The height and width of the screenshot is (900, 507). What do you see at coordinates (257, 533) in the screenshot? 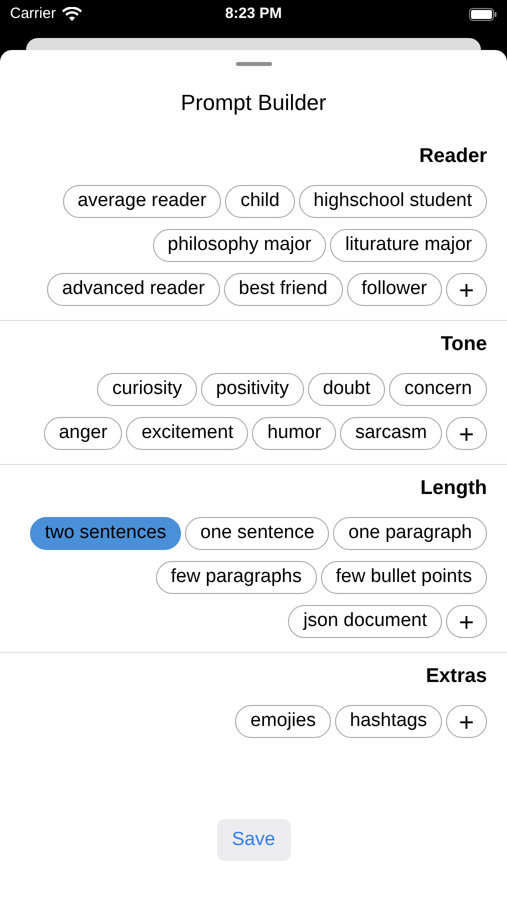
I see `option-chip: one sentence` at bounding box center [257, 533].